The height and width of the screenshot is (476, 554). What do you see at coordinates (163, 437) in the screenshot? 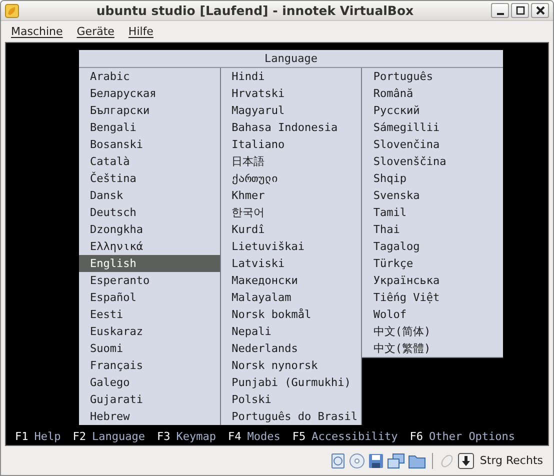
I see `key-label: F3` at bounding box center [163, 437].